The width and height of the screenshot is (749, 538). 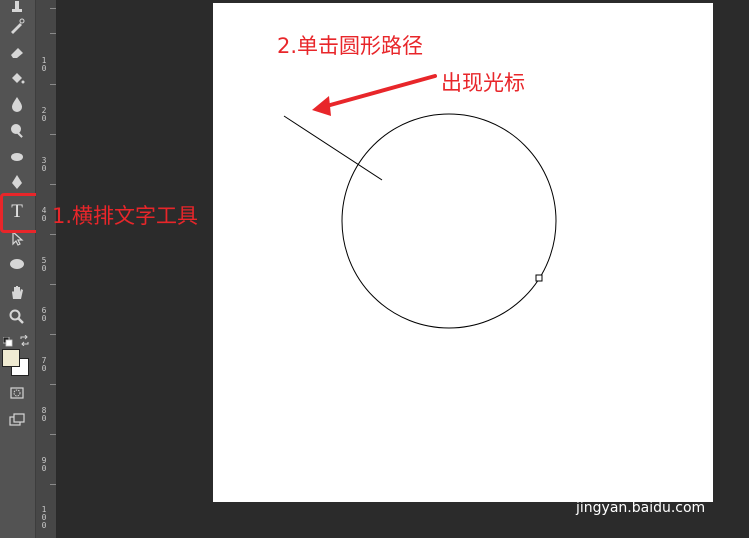 I want to click on screen-mode-button, so click(x=17, y=420).